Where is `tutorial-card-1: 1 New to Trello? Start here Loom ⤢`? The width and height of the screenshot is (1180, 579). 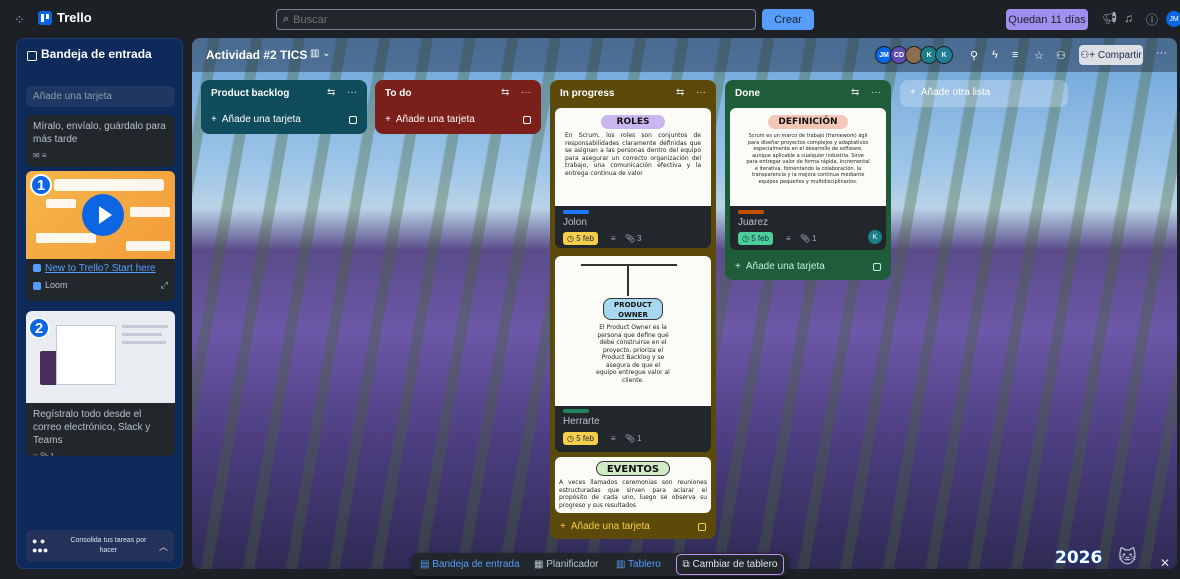 tutorial-card-1: 1 New to Trello? Start here Loom ⤢ is located at coordinates (100, 236).